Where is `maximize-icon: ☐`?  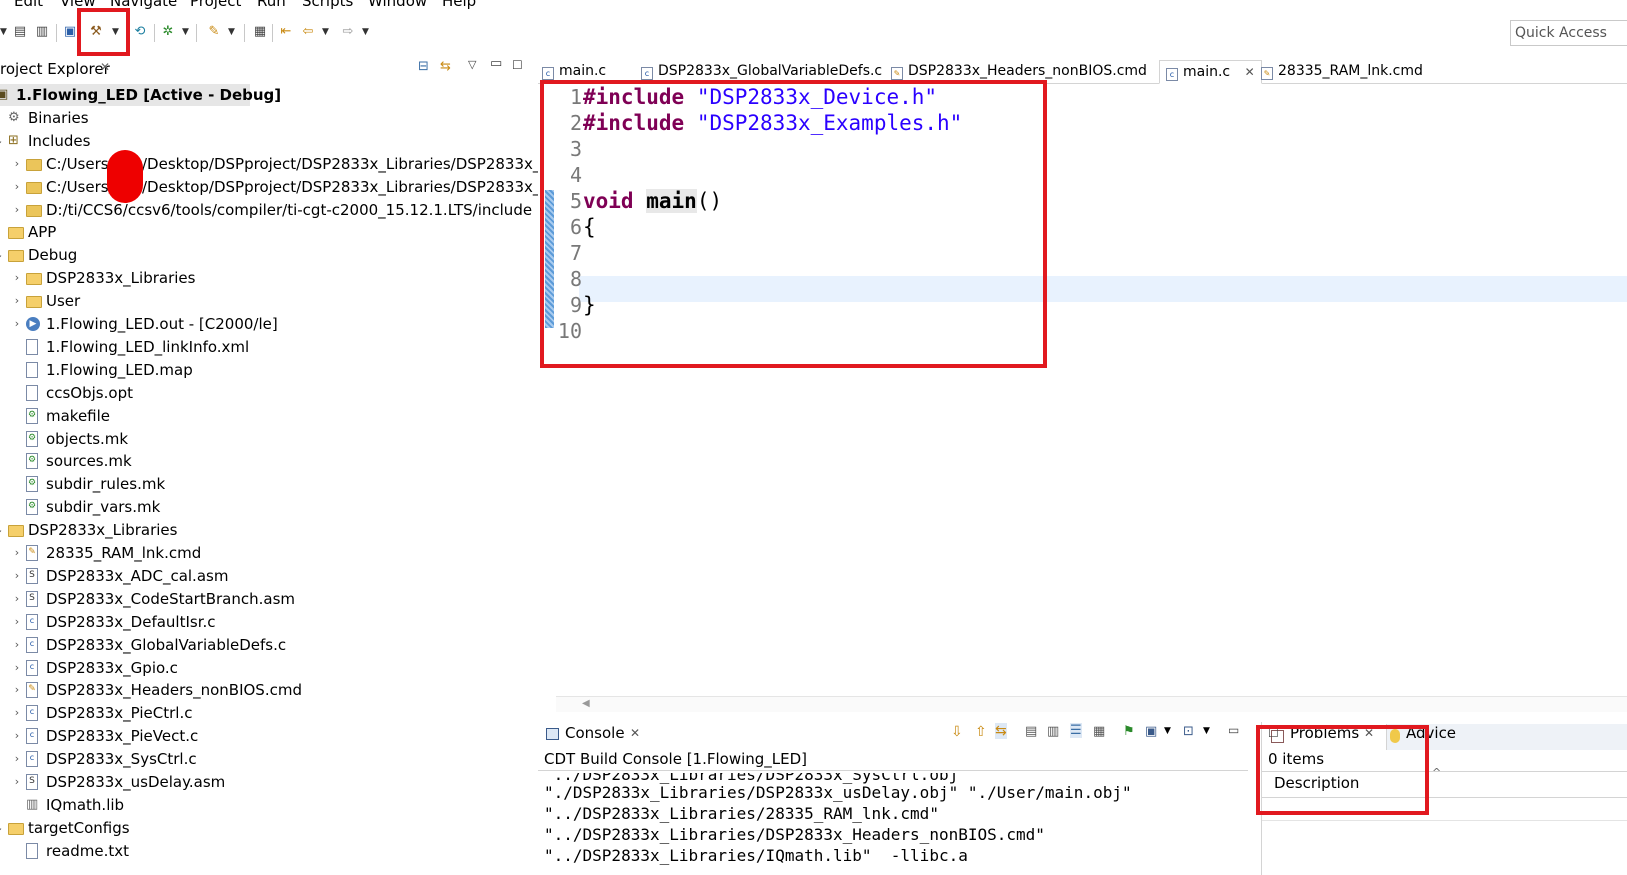
maximize-icon: ☐ is located at coordinates (517, 65).